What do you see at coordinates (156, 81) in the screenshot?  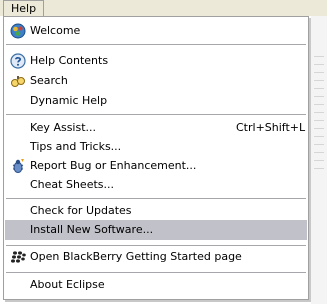 I see `menu-item-search: Search` at bounding box center [156, 81].